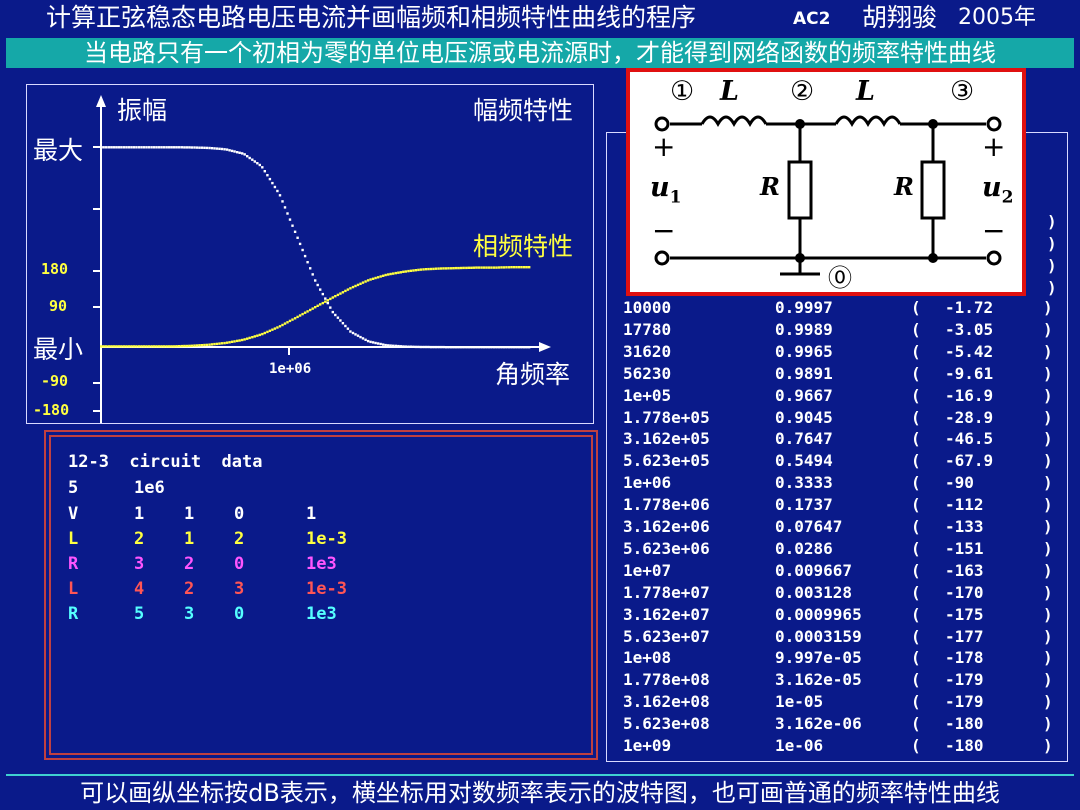 The width and height of the screenshot is (1080, 810). Describe the element at coordinates (139, 539) in the screenshot. I see `element-id: 2` at that location.